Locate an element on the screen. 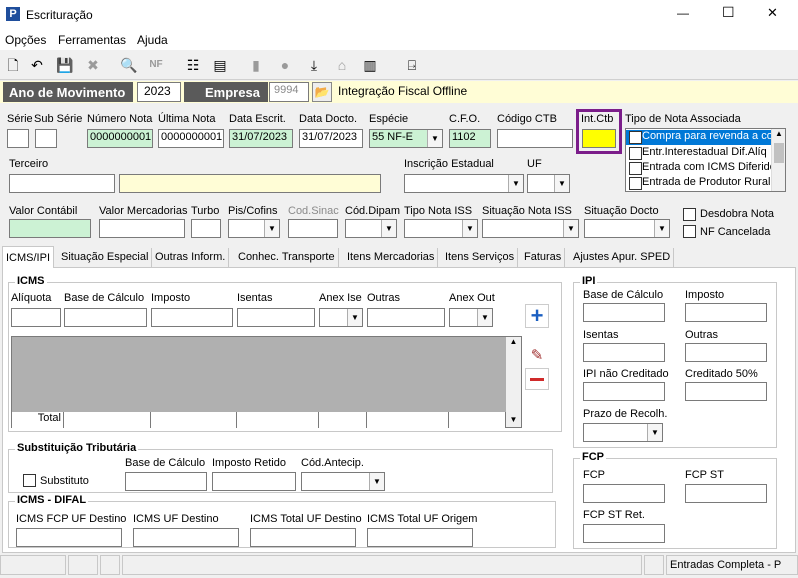  icms-imposto-field is located at coordinates (192, 317).